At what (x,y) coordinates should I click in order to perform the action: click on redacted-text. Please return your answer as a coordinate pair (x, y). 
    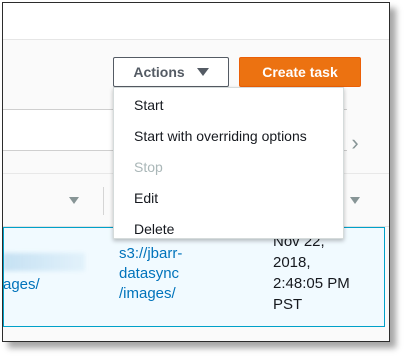
    Looking at the image, I should click on (44, 262).